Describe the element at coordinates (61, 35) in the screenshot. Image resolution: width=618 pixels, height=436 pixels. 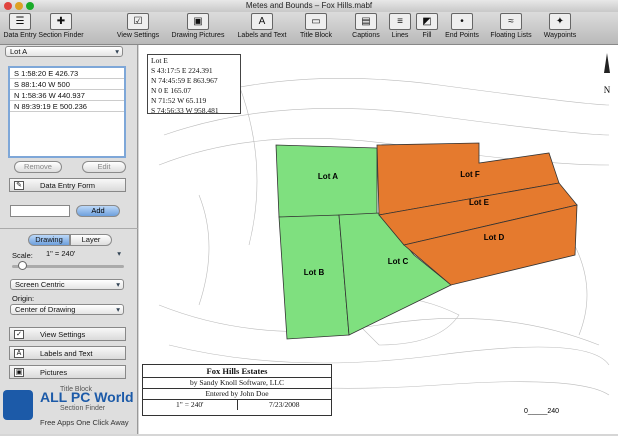
I see `toolbar-label: Section Finder` at that location.